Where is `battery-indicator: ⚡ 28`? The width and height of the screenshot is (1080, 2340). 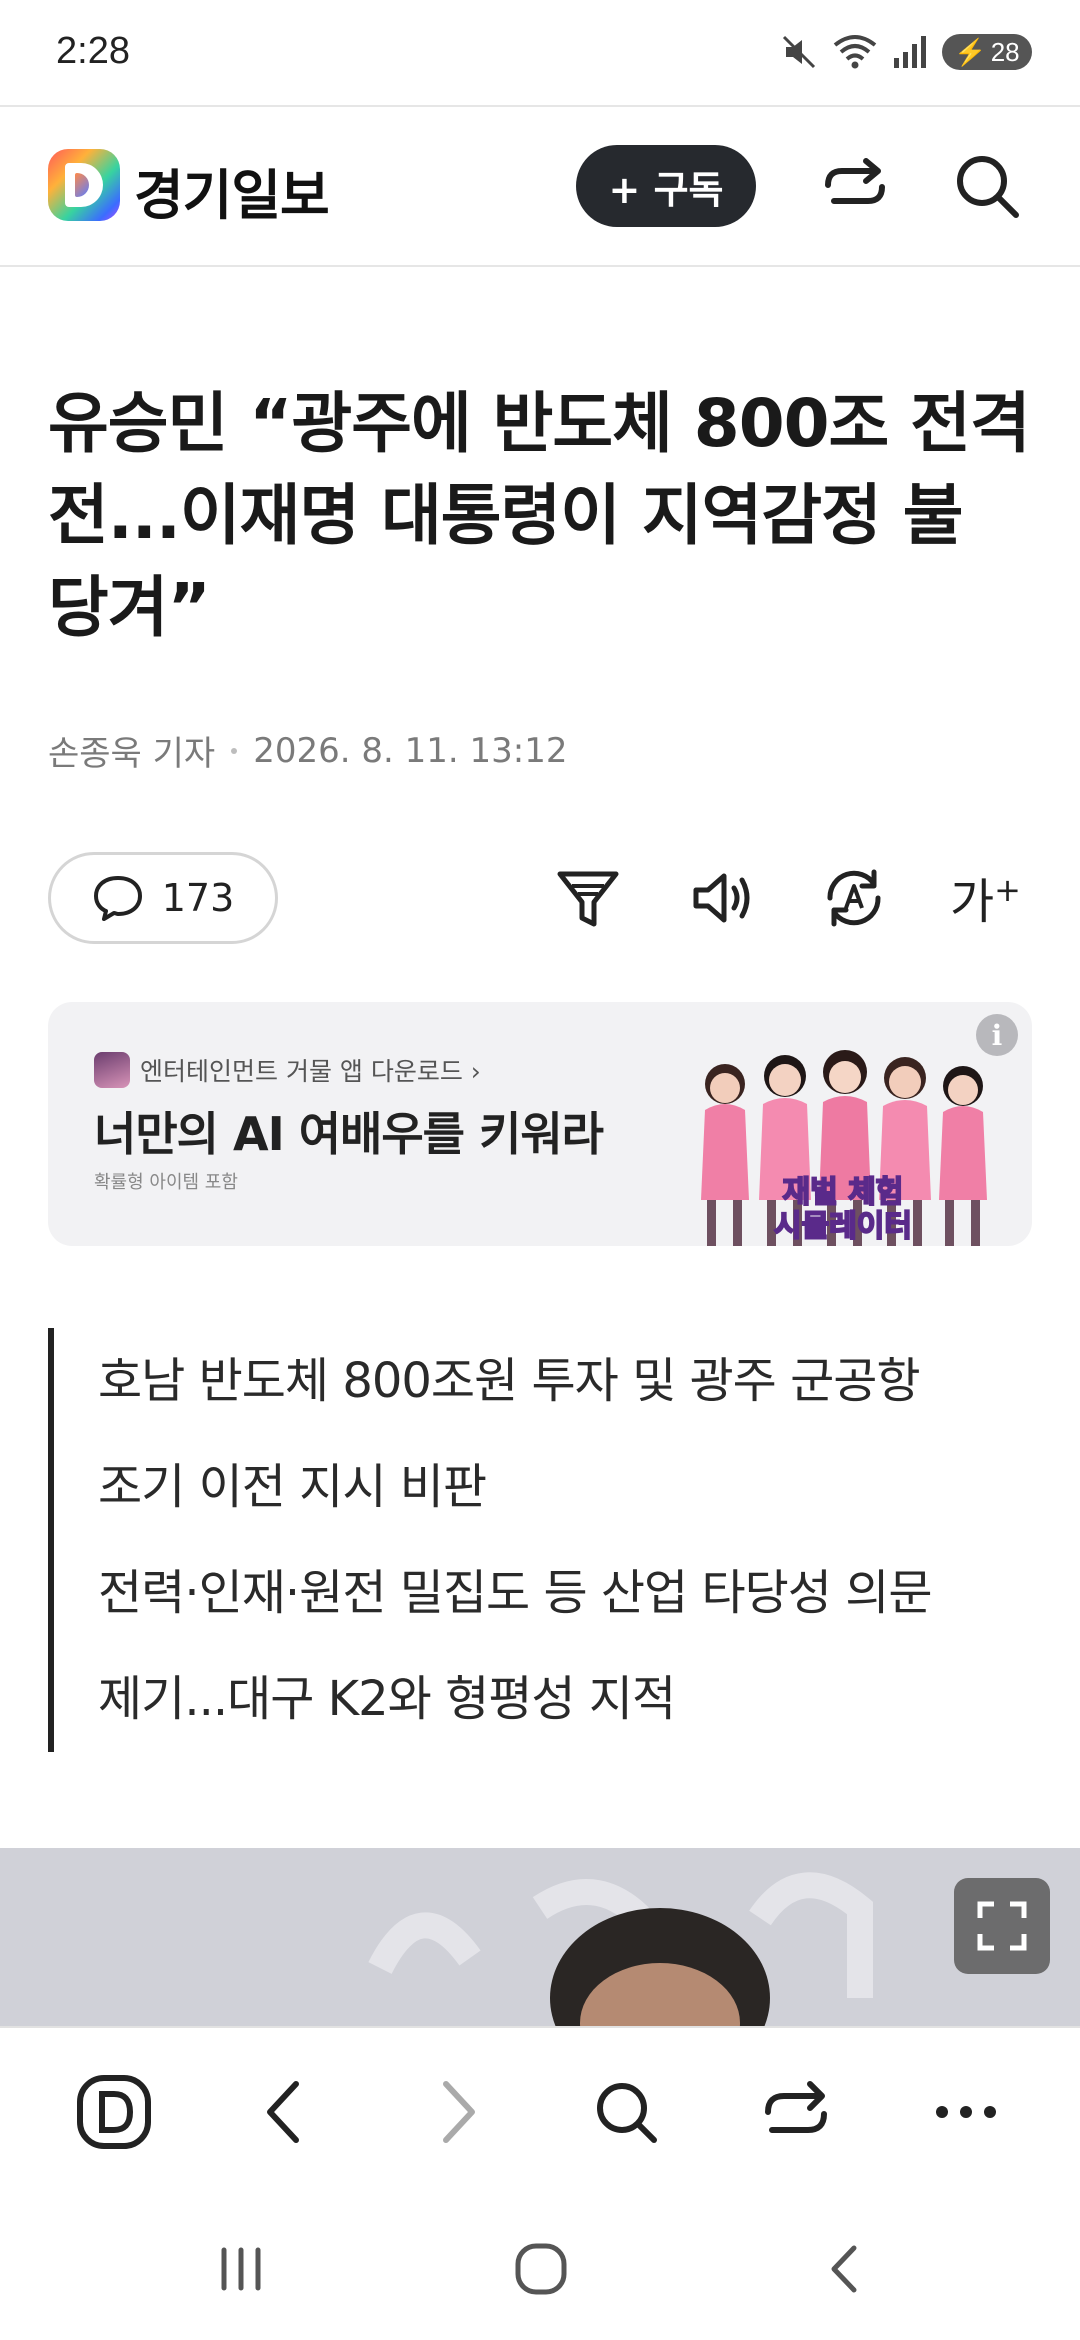
battery-indicator: ⚡ 28 is located at coordinates (987, 52).